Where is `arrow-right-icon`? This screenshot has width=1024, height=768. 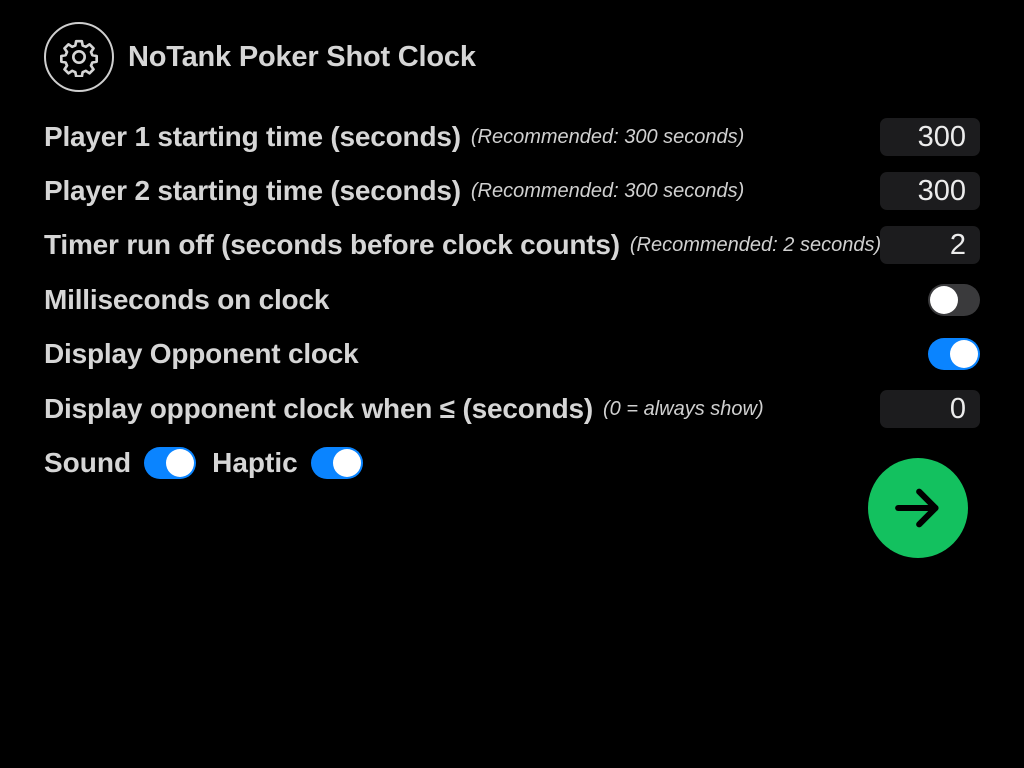
arrow-right-icon is located at coordinates (917, 508).